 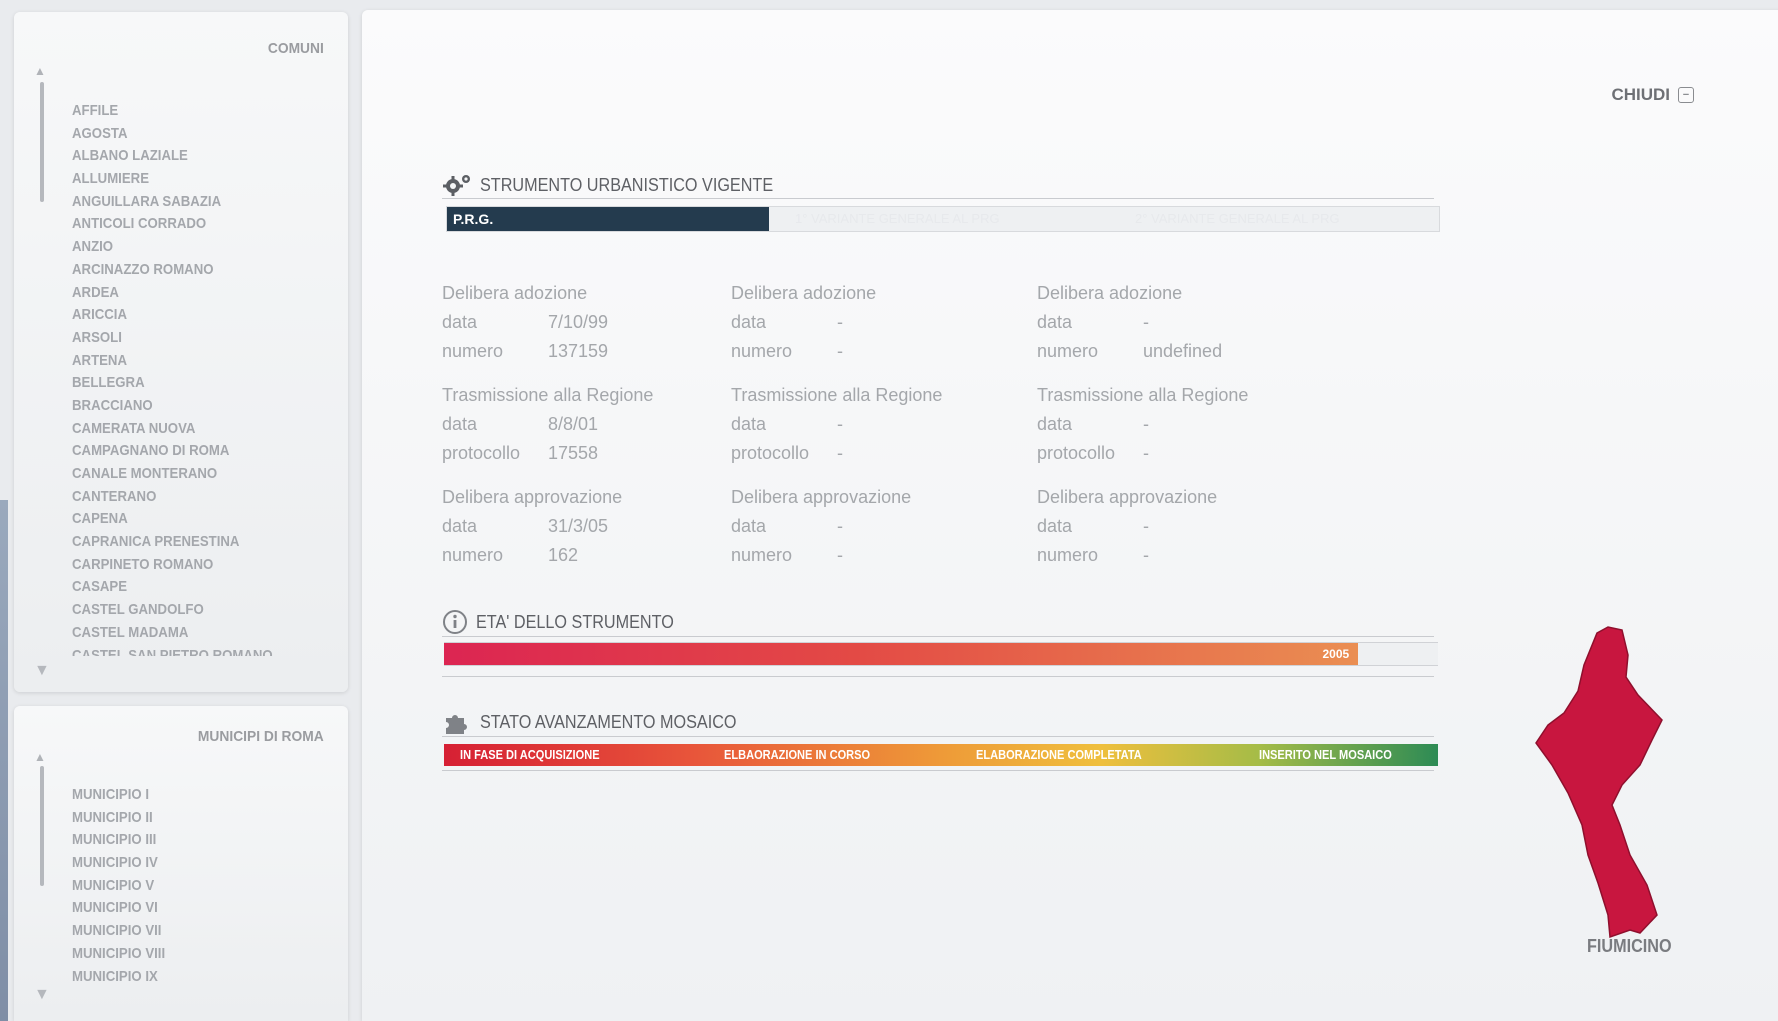 What do you see at coordinates (118, 795) in the screenshot?
I see `municipio-list-item: MUNICIPIO I` at bounding box center [118, 795].